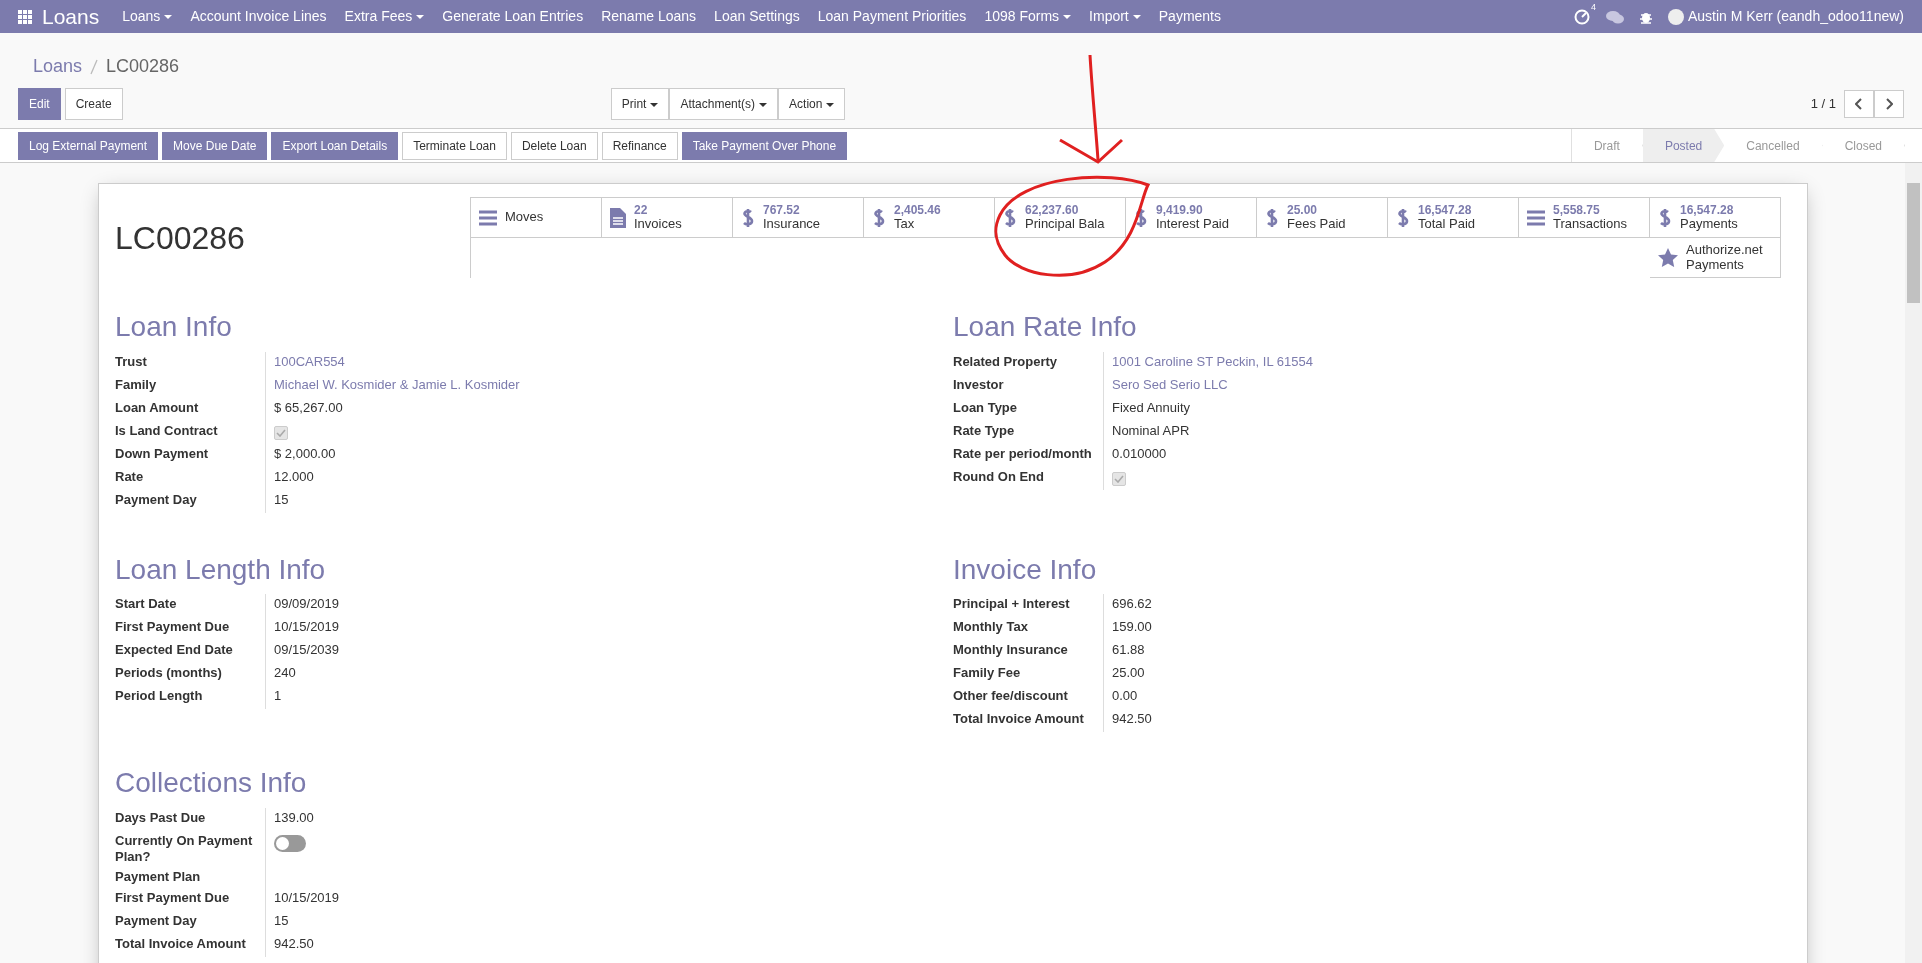 This screenshot has height=963, width=1922. Describe the element at coordinates (147, 16) in the screenshot. I see `menu-item: Loans` at that location.